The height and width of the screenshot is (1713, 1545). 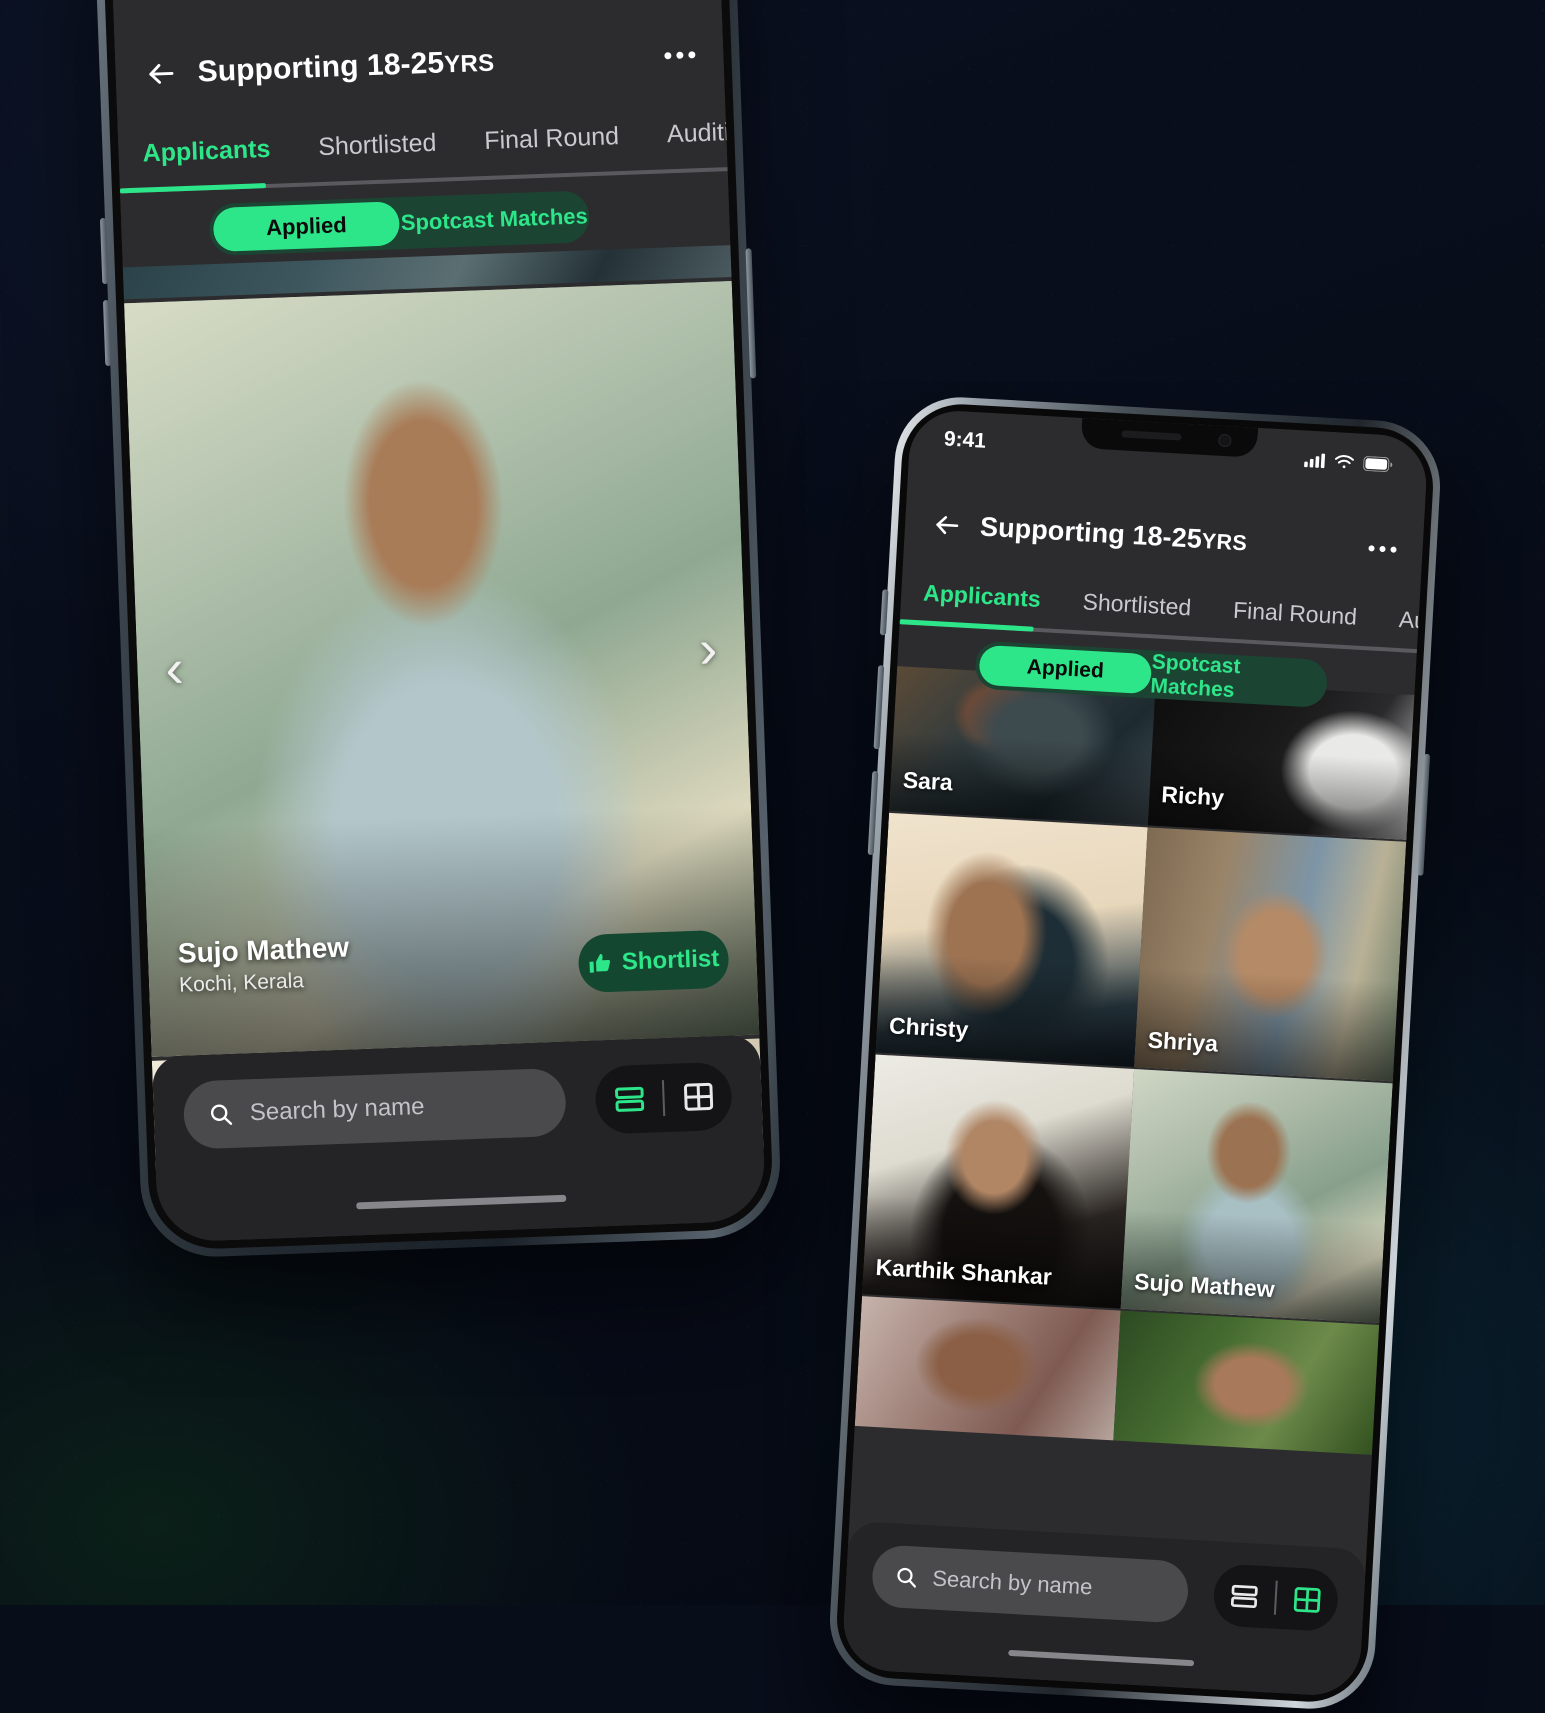 What do you see at coordinates (708, 649) in the screenshot?
I see `chevron-right-icon: ›` at bounding box center [708, 649].